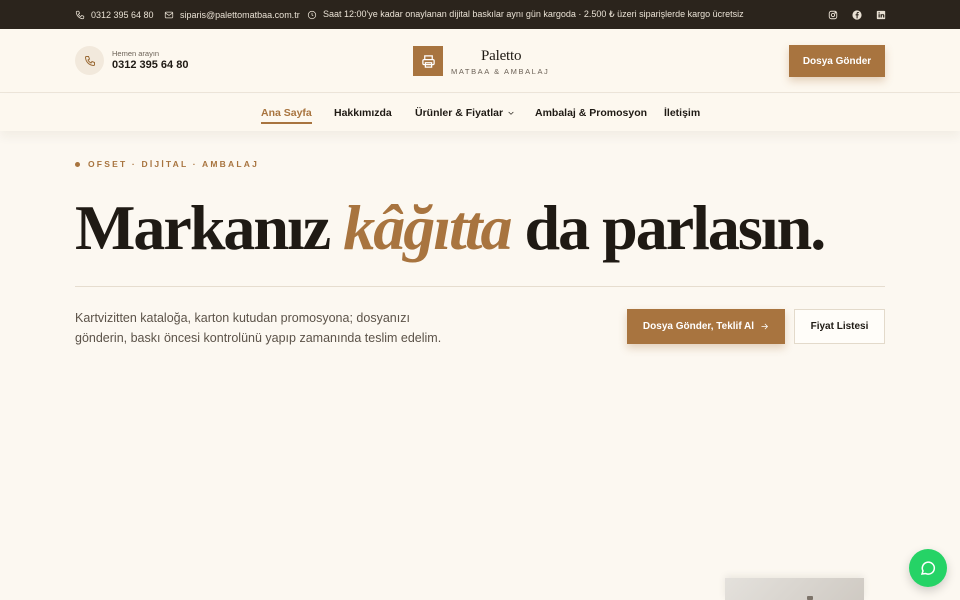  Describe the element at coordinates (500, 71) in the screenshot. I see `logo-tagline: MATBAA & AMBALAJ` at that location.